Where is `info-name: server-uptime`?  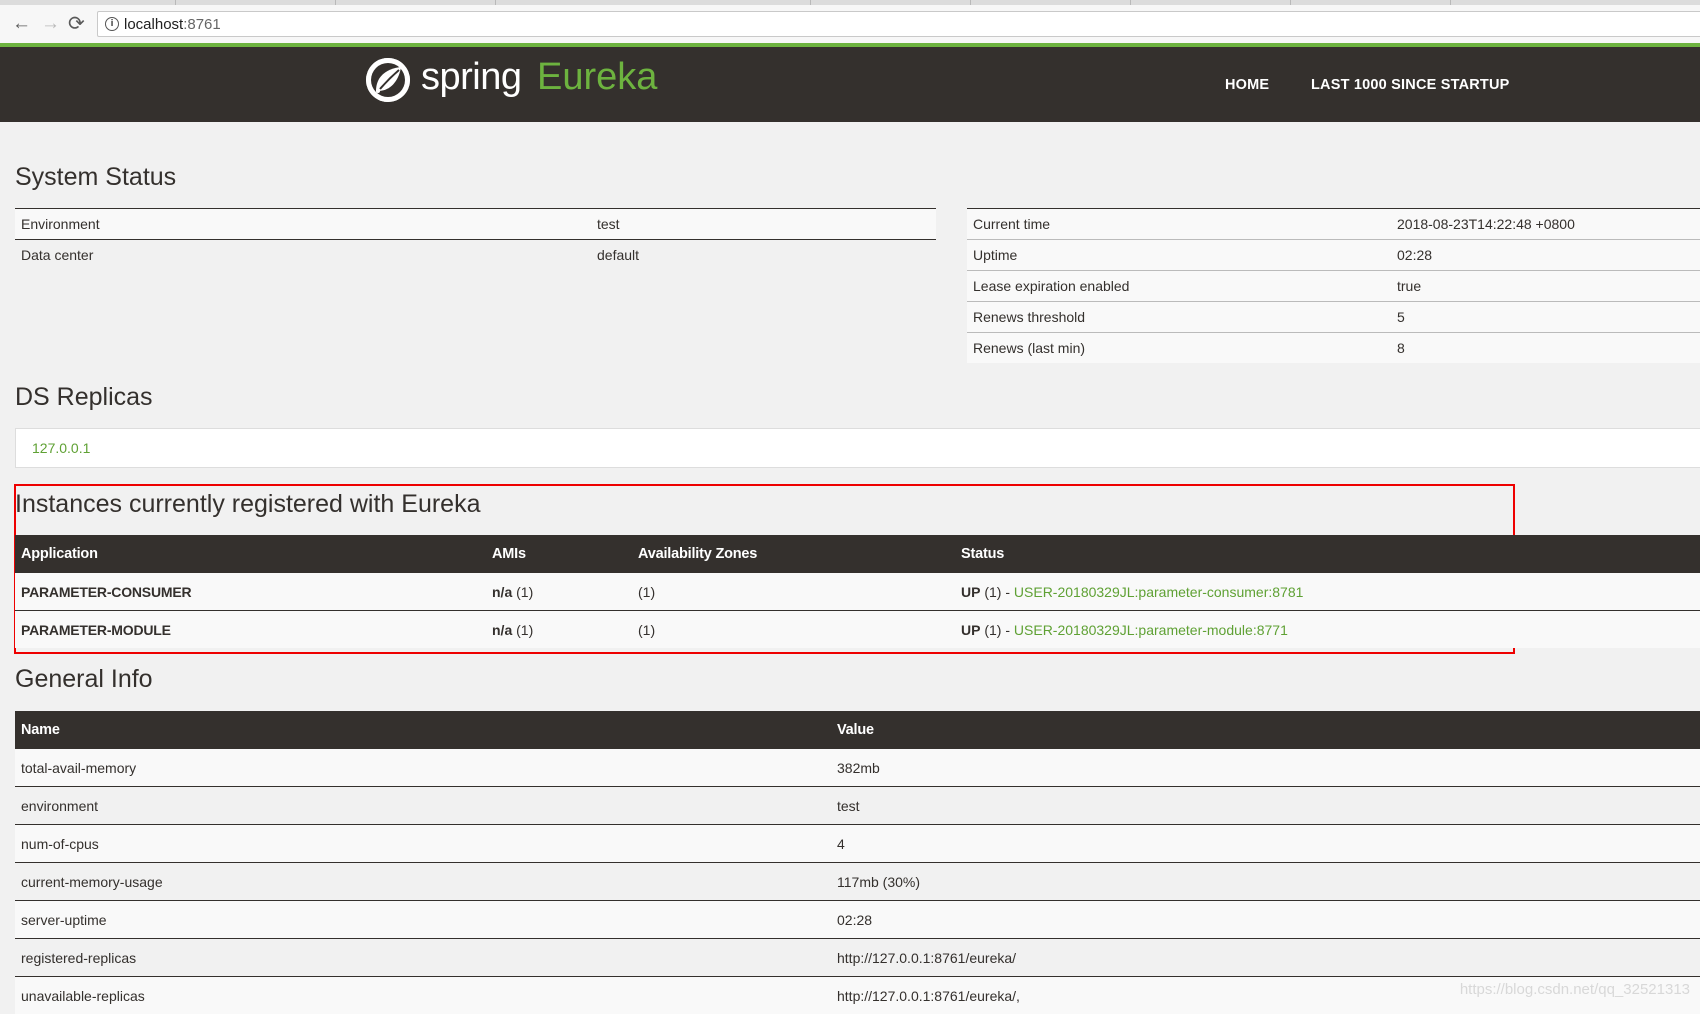 info-name: server-uptime is located at coordinates (423, 920).